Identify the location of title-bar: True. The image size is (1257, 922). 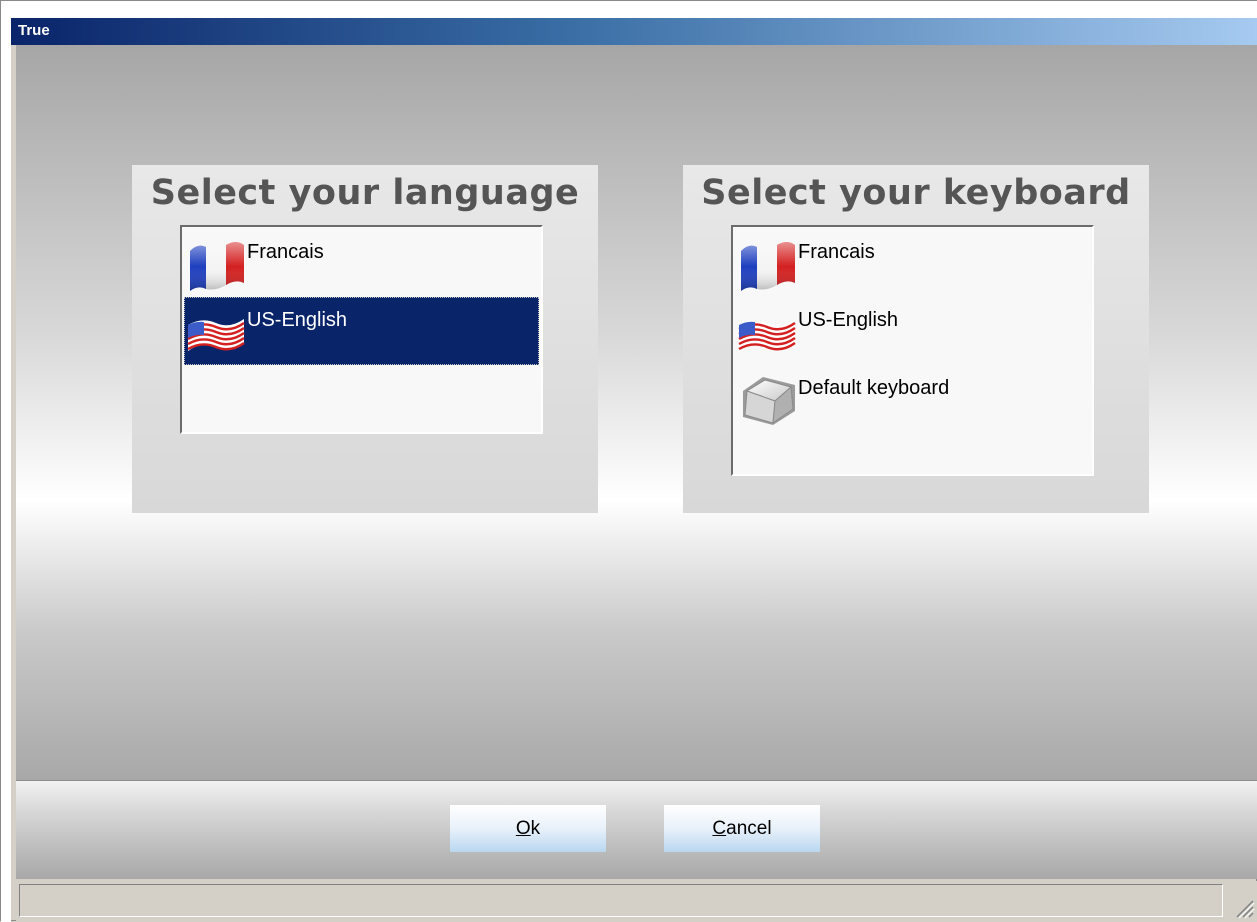
(634, 31).